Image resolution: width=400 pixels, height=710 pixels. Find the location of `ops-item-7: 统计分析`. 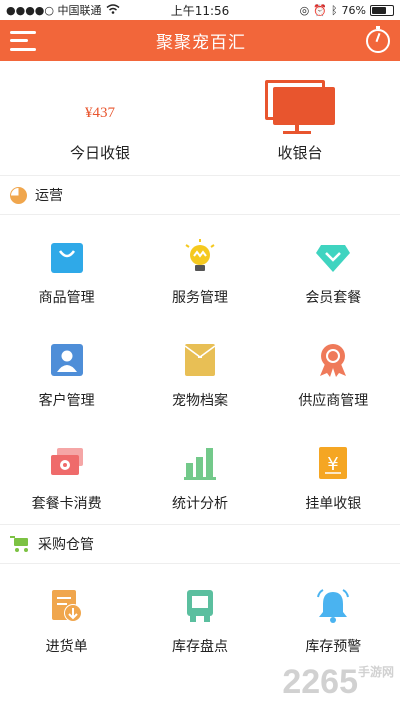

ops-item-7: 统计分析 is located at coordinates (199, 472).